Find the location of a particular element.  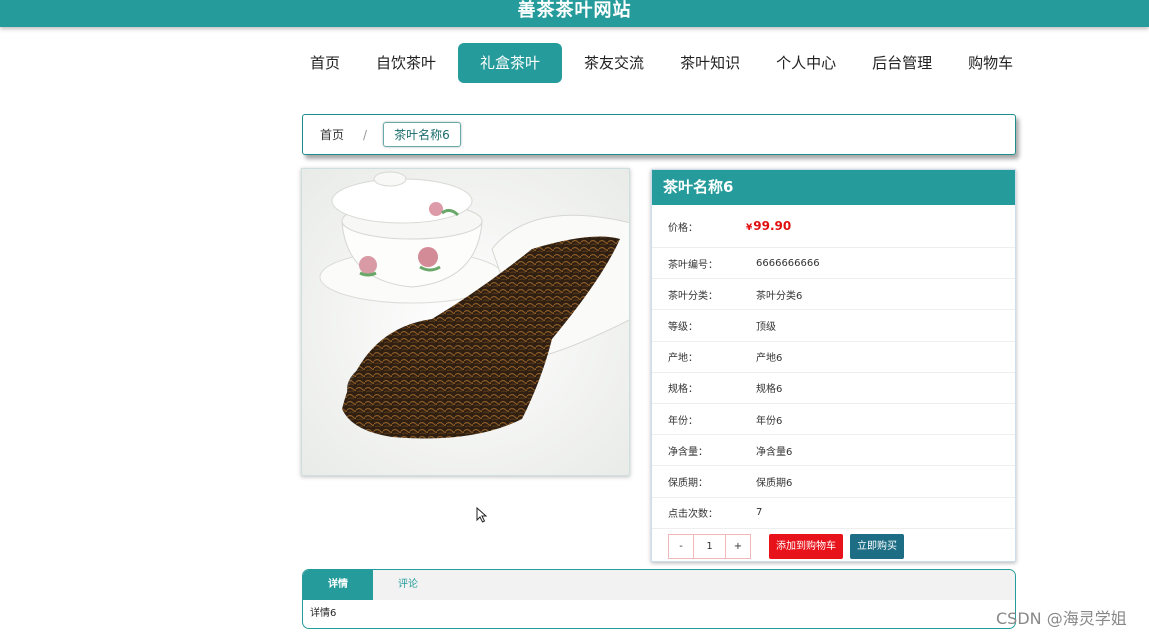

attribute-label: 茶叶分类： is located at coordinates (693, 296).